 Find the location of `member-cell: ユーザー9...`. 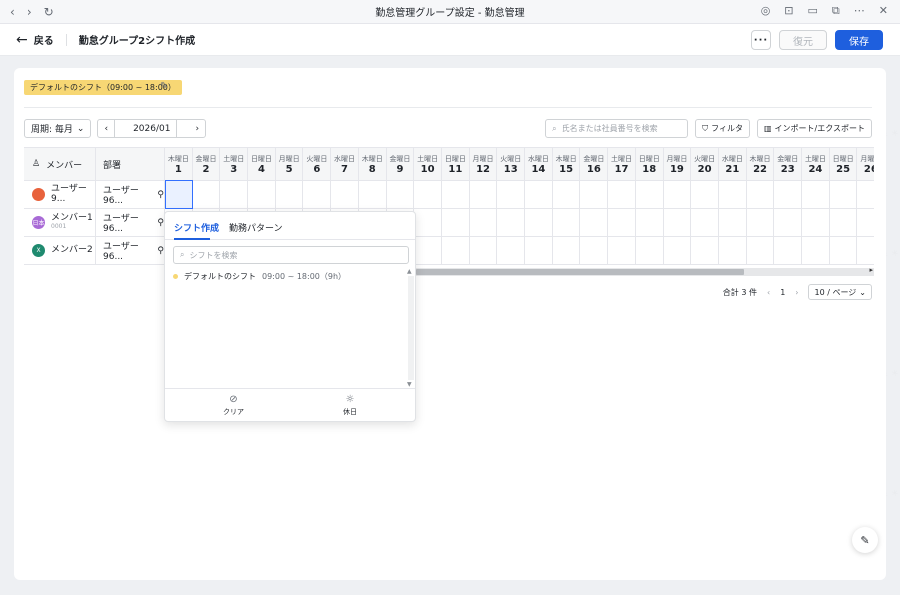

member-cell: ユーザー9... is located at coordinates (60, 194).